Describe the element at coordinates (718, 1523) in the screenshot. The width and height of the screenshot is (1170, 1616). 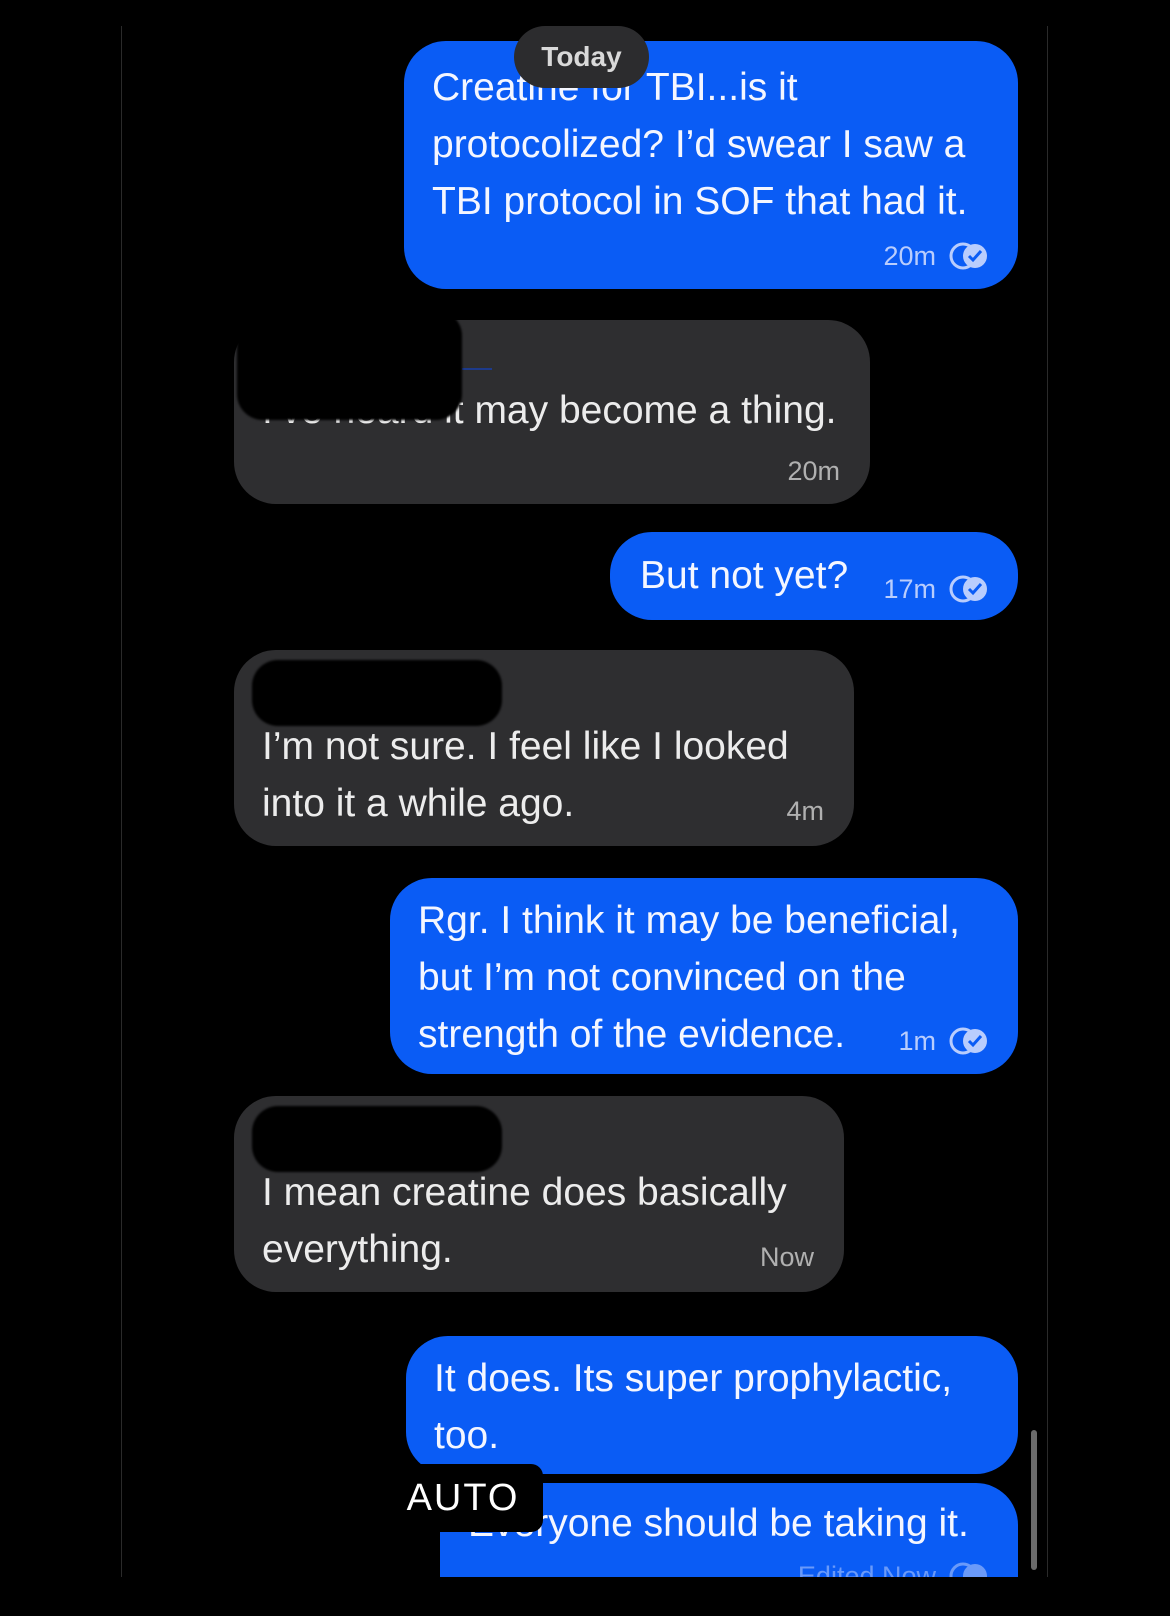
I see `message-text: Everyone should be taking it.` at that location.